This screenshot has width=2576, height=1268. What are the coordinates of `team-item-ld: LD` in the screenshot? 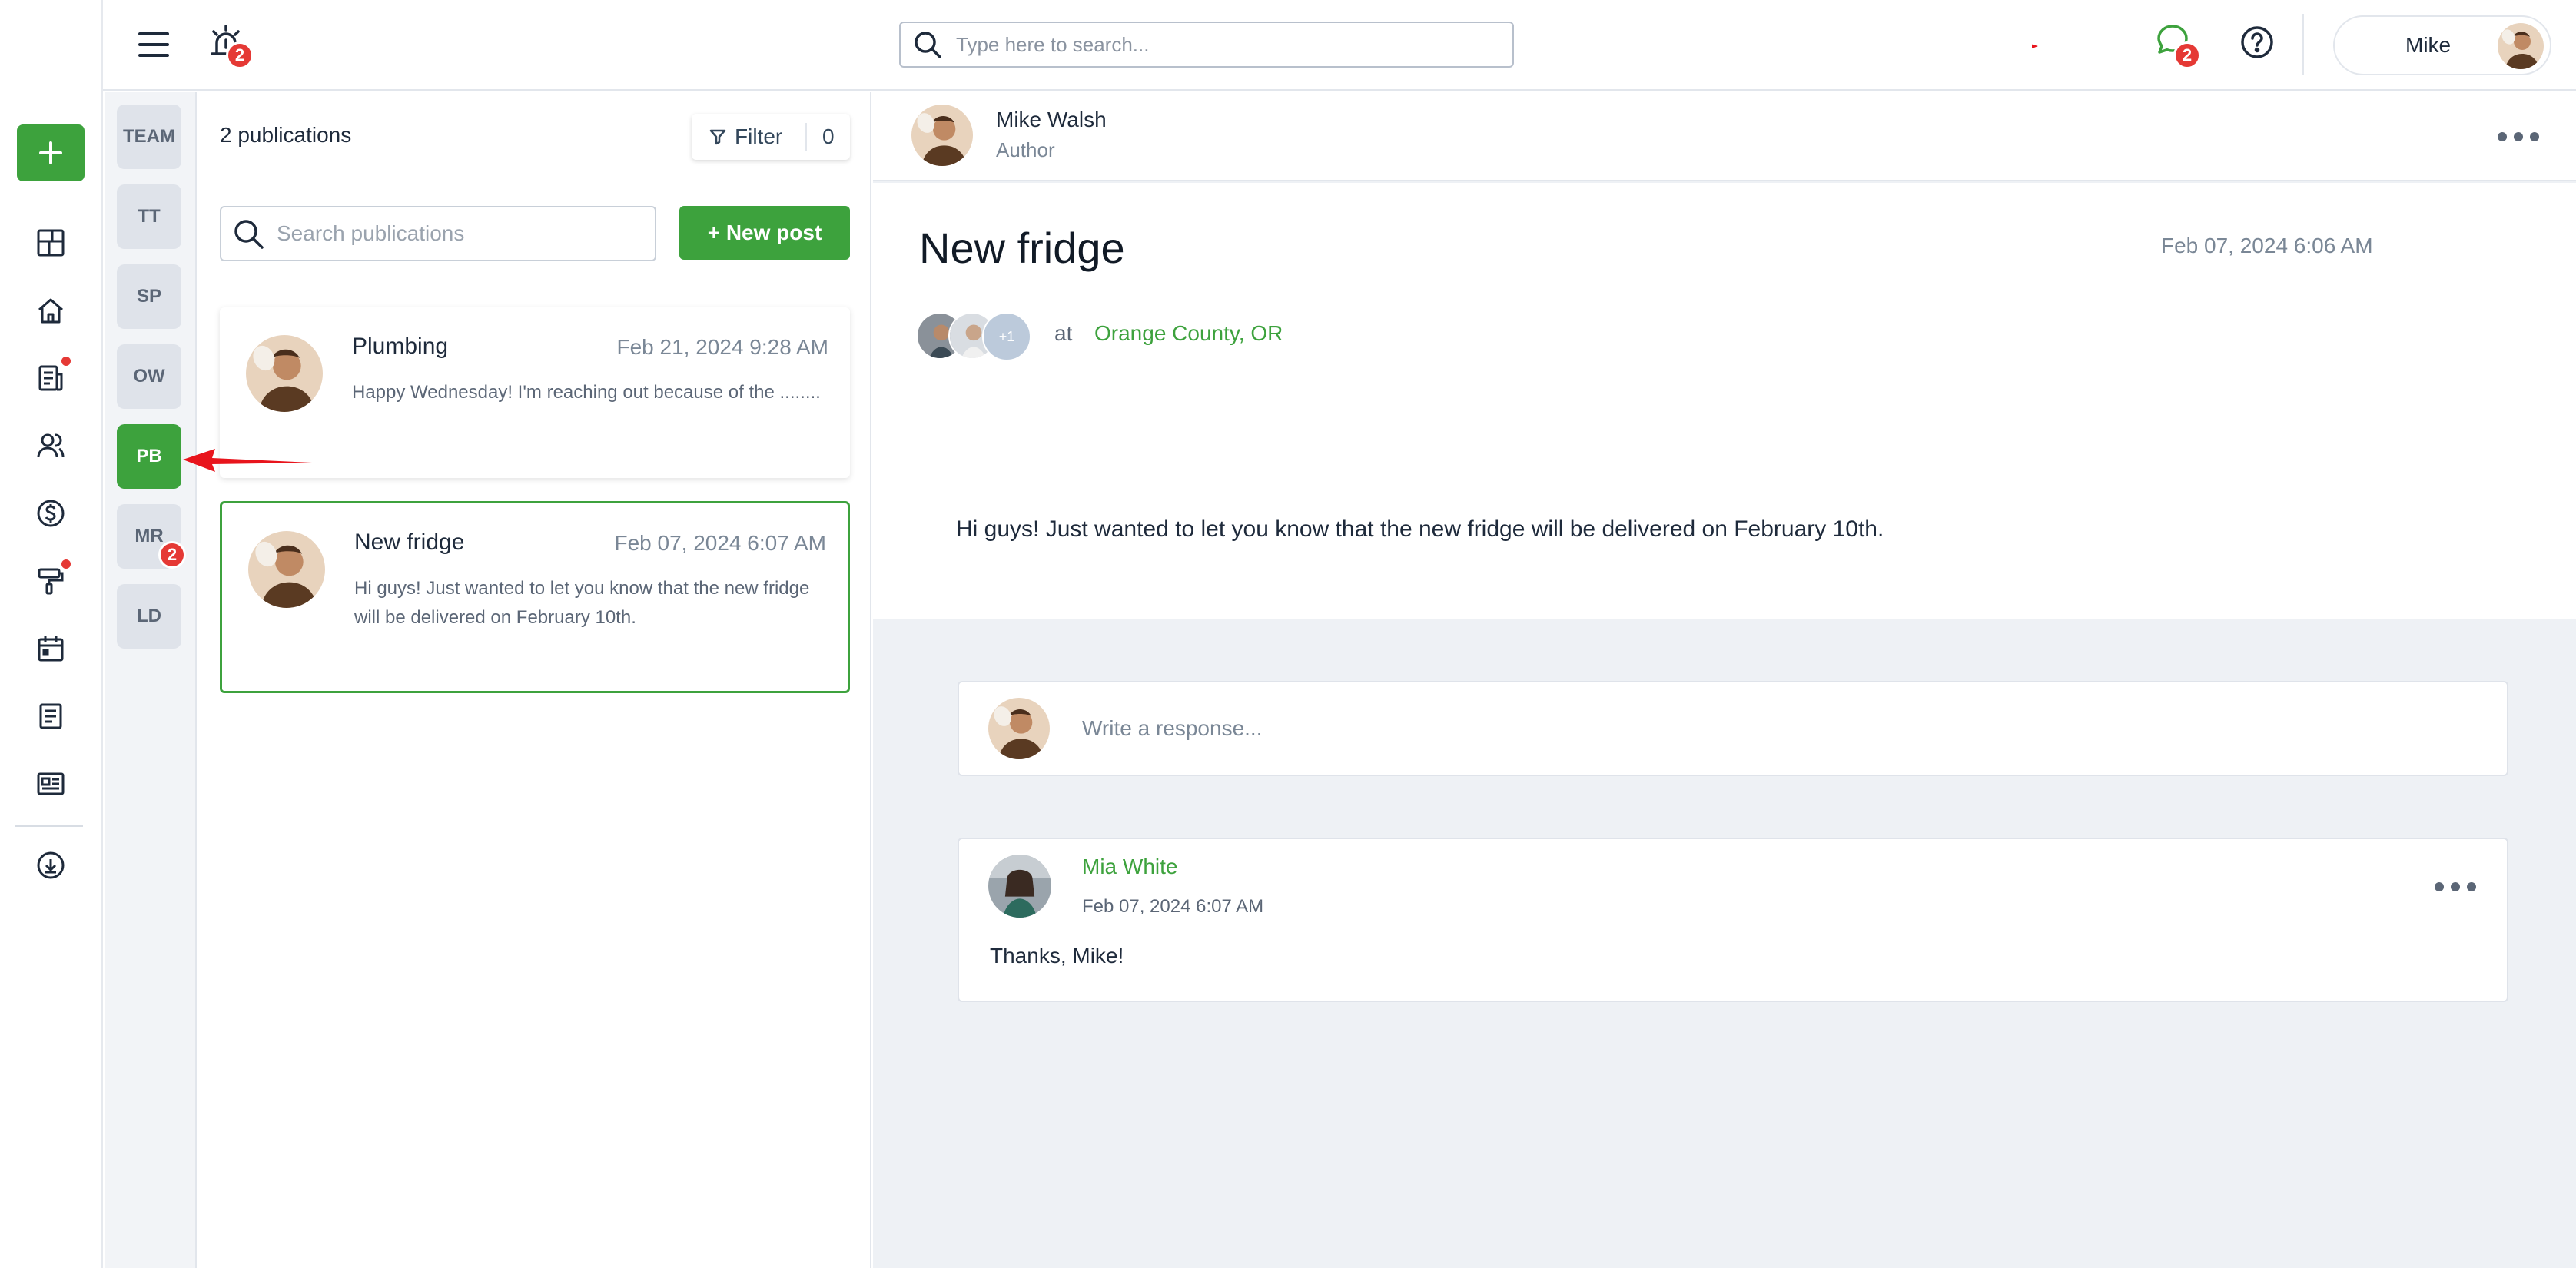 It's located at (149, 616).